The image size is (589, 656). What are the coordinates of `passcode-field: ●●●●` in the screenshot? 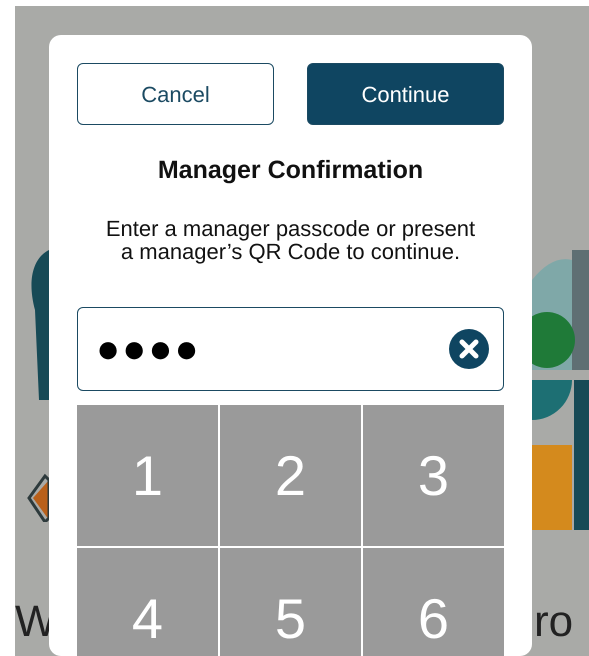 It's located at (290, 349).